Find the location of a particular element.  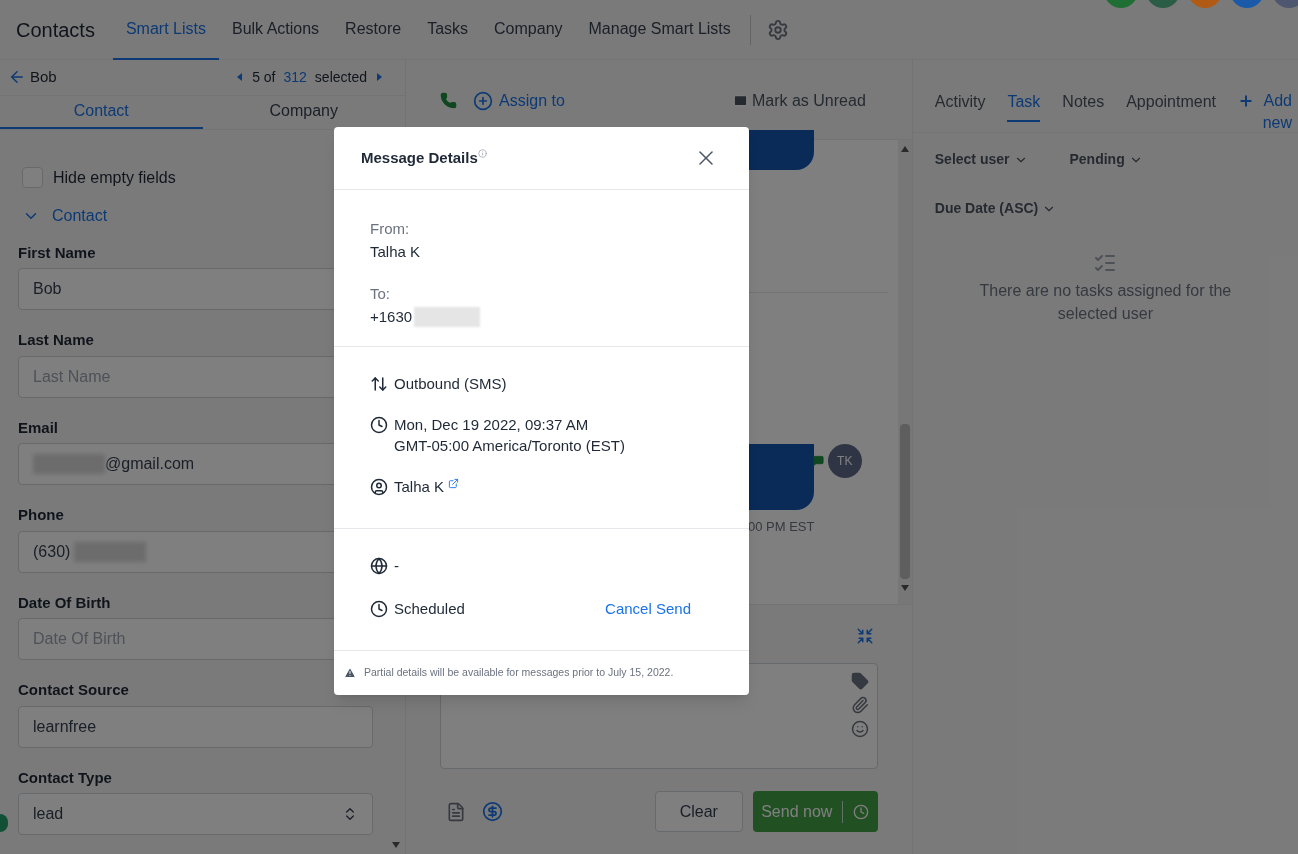

status-text: Scheduled is located at coordinates (429, 608).